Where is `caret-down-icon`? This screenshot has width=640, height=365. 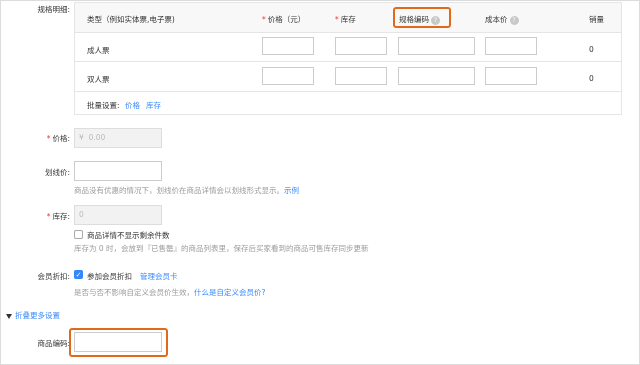
caret-down-icon is located at coordinates (9, 316).